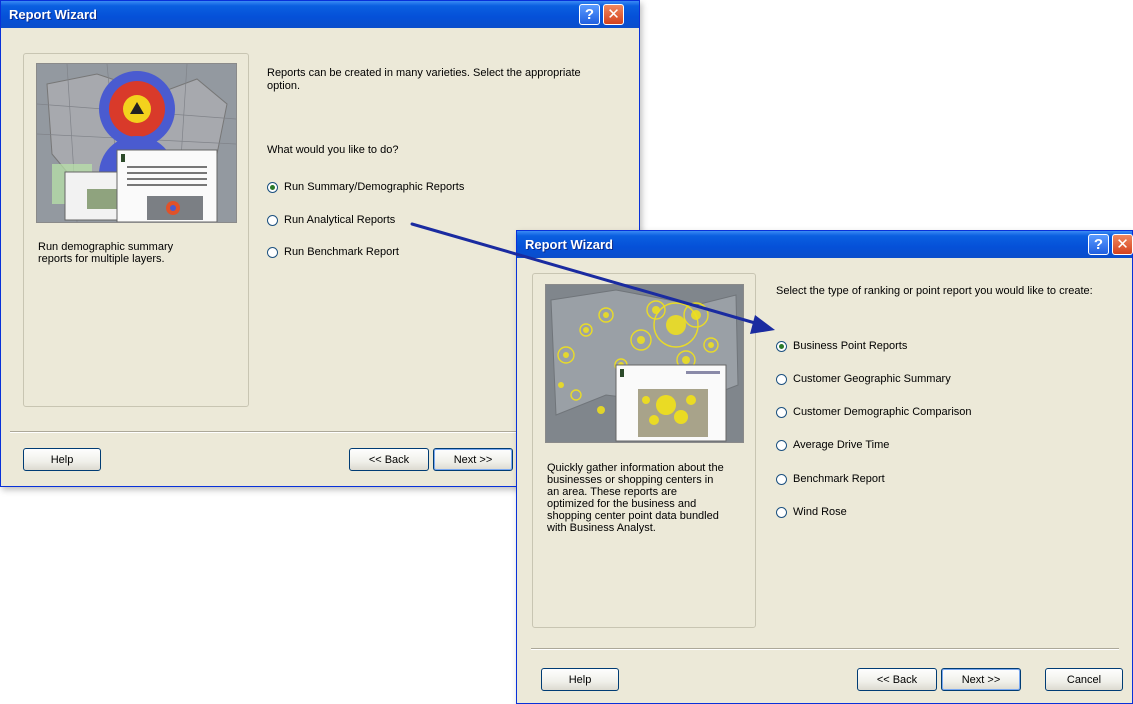 The height and width of the screenshot is (704, 1133). What do you see at coordinates (850, 346) in the screenshot?
I see `radio-label: Business Point Reports` at bounding box center [850, 346].